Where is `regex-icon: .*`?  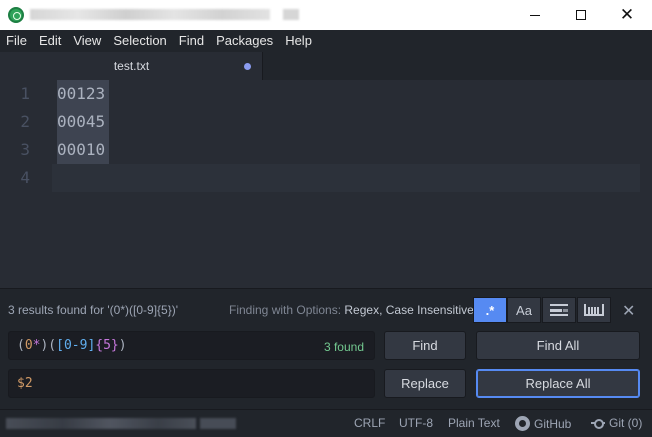 regex-icon: .* is located at coordinates (490, 310).